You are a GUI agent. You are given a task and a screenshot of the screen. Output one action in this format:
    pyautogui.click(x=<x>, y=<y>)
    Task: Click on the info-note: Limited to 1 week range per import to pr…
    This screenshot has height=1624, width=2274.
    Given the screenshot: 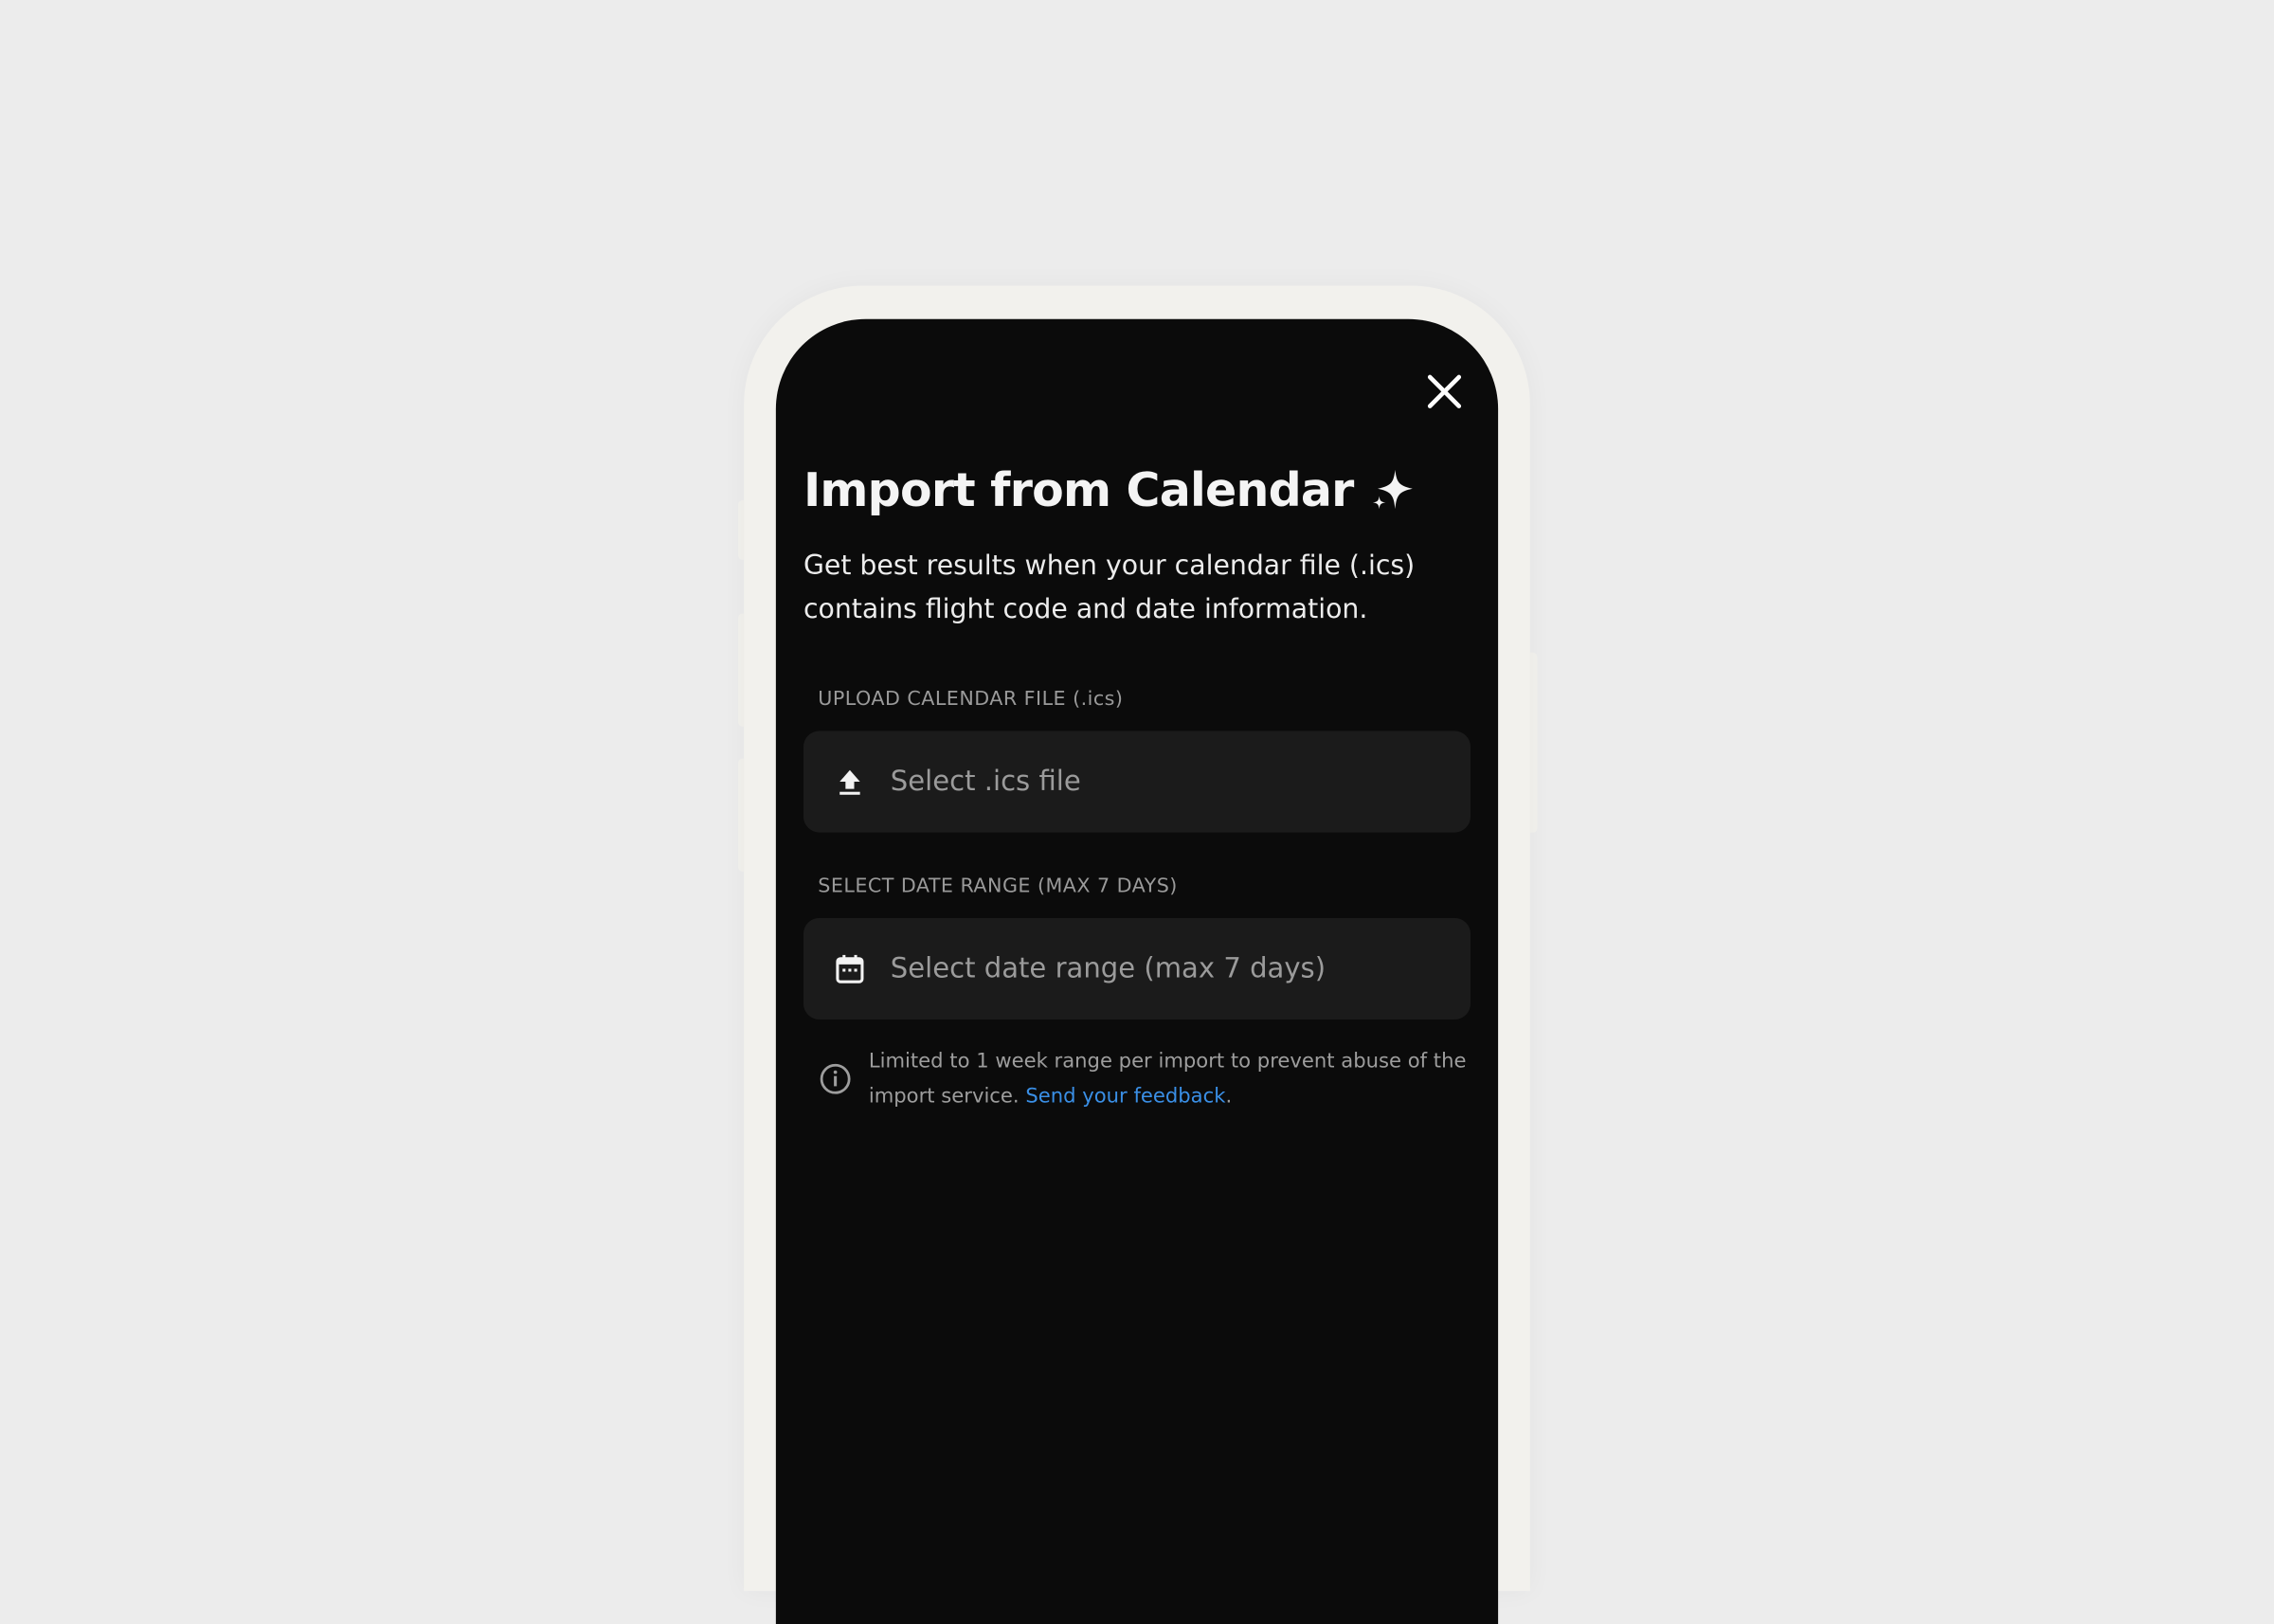 What is the action you would take?
    pyautogui.click(x=1145, y=1078)
    